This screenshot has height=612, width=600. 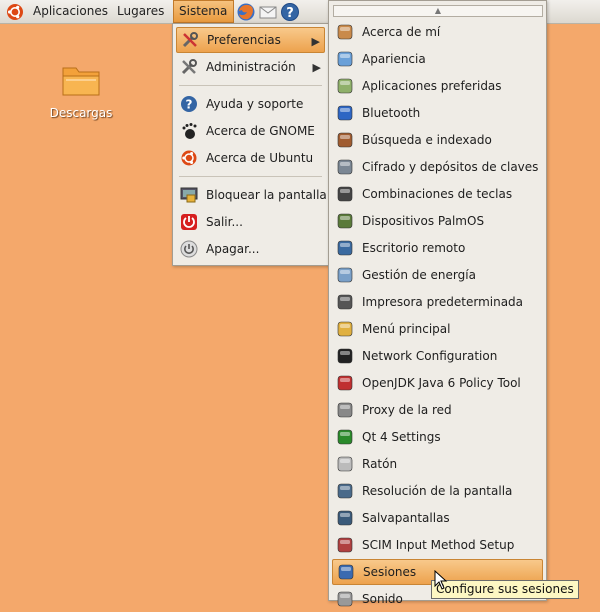 What do you see at coordinates (505, 589) in the screenshot?
I see `tooltip: Configure sus sesiones` at bounding box center [505, 589].